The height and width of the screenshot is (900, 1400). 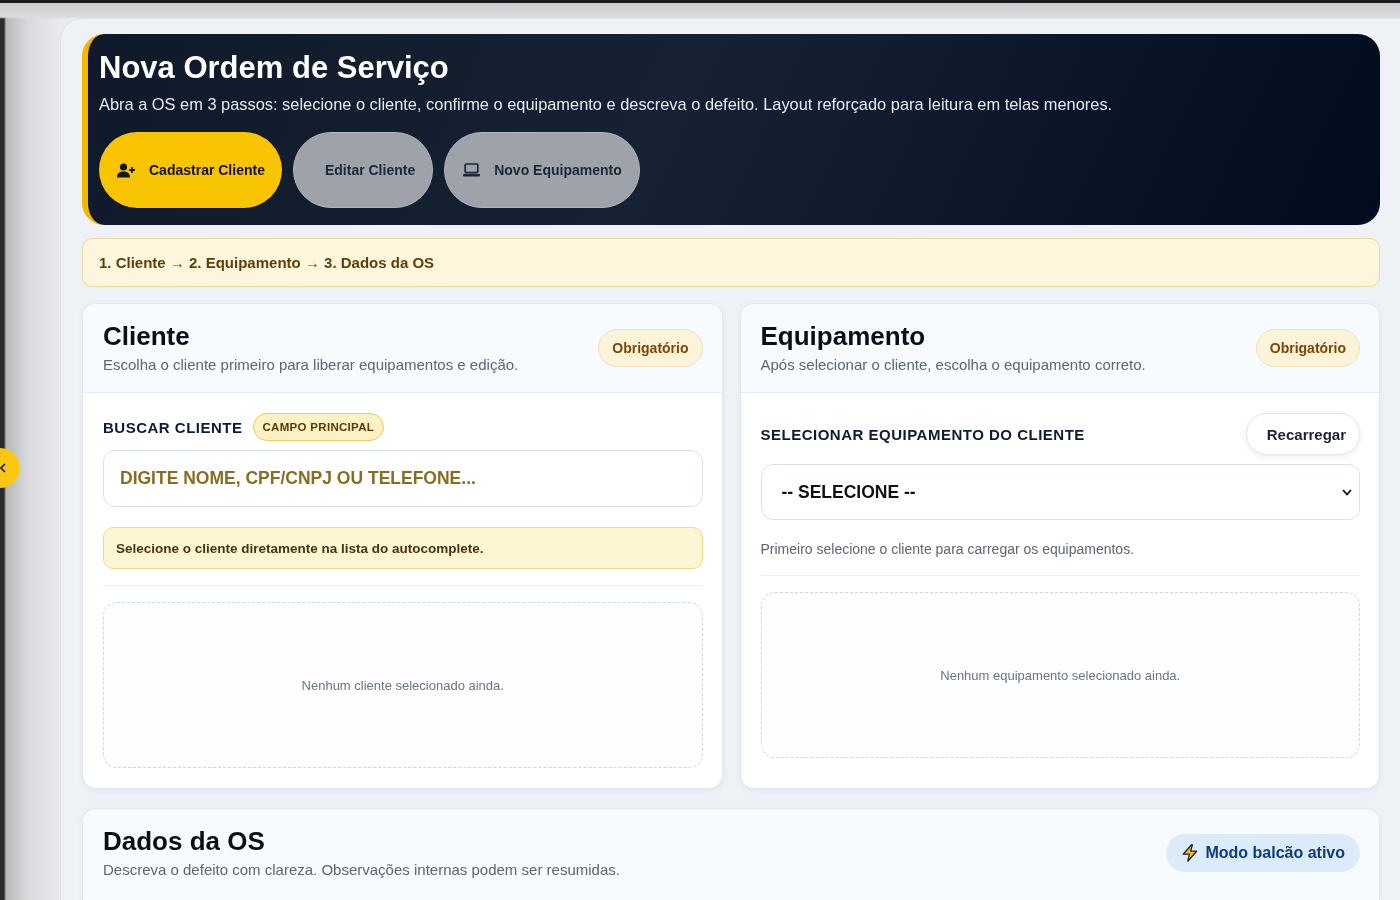 What do you see at coordinates (606, 104) in the screenshot?
I see `page-subtitle: Abra a OS em 3 passos: selecione o cliente, confirme o equipamento e descreva o defeito. Layout reforçado para leitura em telas menores.` at bounding box center [606, 104].